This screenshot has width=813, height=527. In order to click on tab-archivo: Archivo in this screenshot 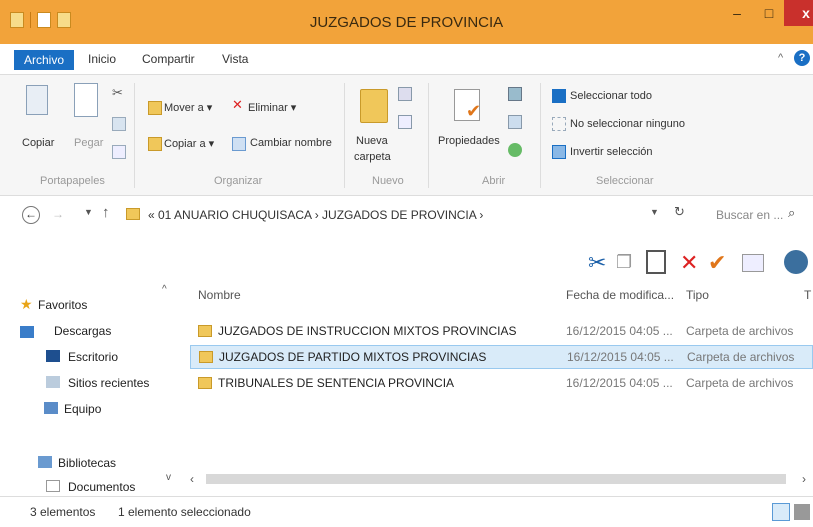, I will do `click(44, 60)`.